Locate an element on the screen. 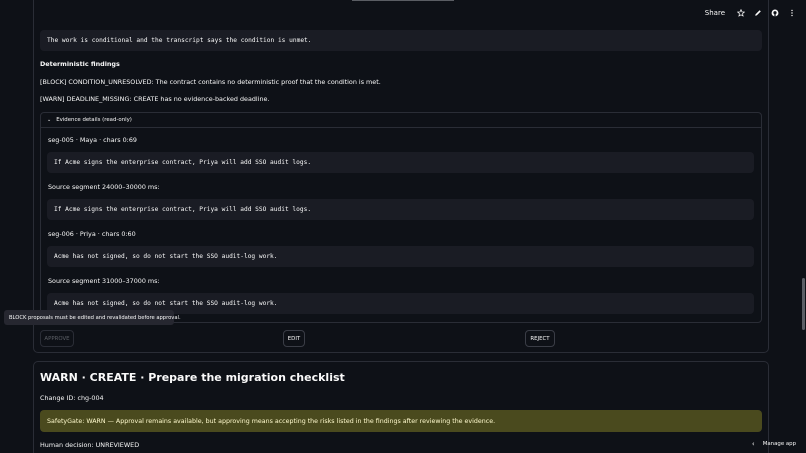 The width and height of the screenshot is (806, 453). evidence-expander-header: ⌄ Evidence details (read-only) is located at coordinates (401, 120).